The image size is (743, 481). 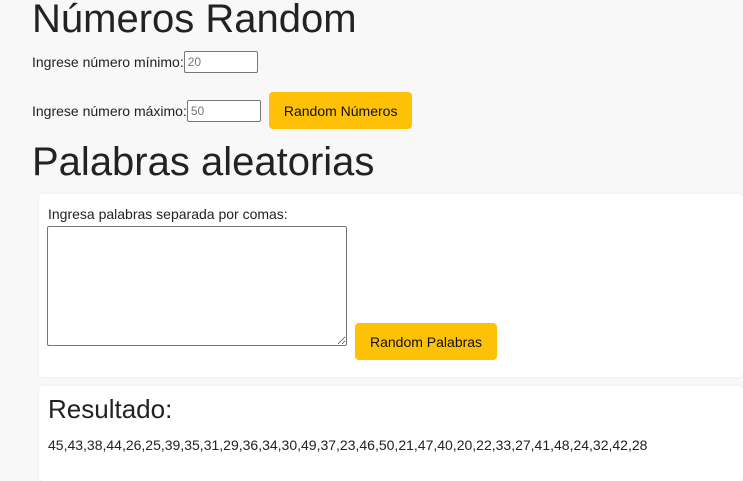 I want to click on random-words-button: Random Palabras, so click(x=426, y=341).